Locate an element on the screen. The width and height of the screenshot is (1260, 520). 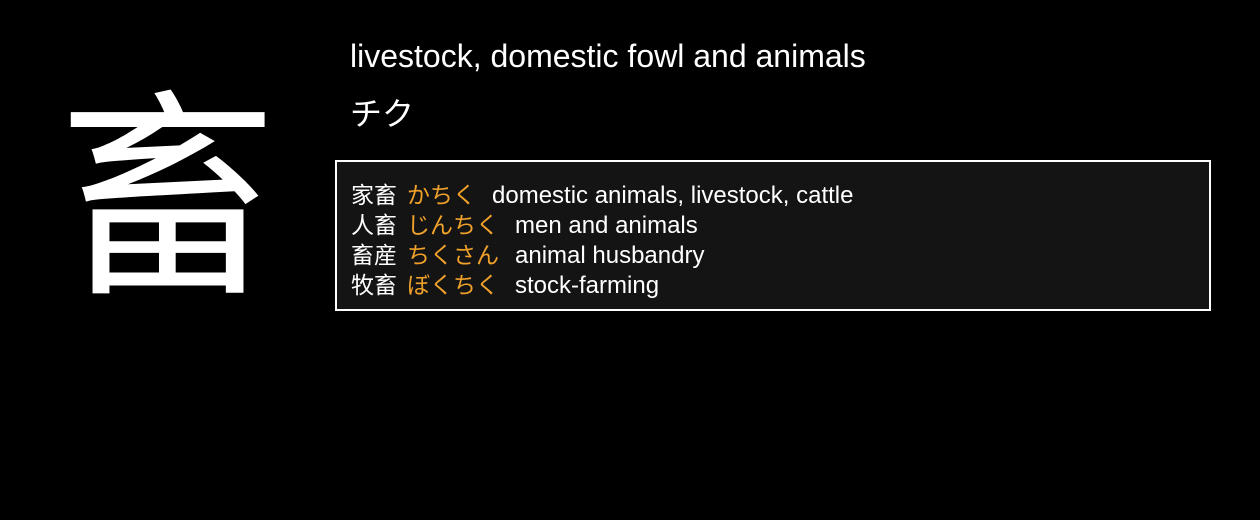
vocabulary-item: 牧畜 ぼくちく stock-farming is located at coordinates (602, 285).